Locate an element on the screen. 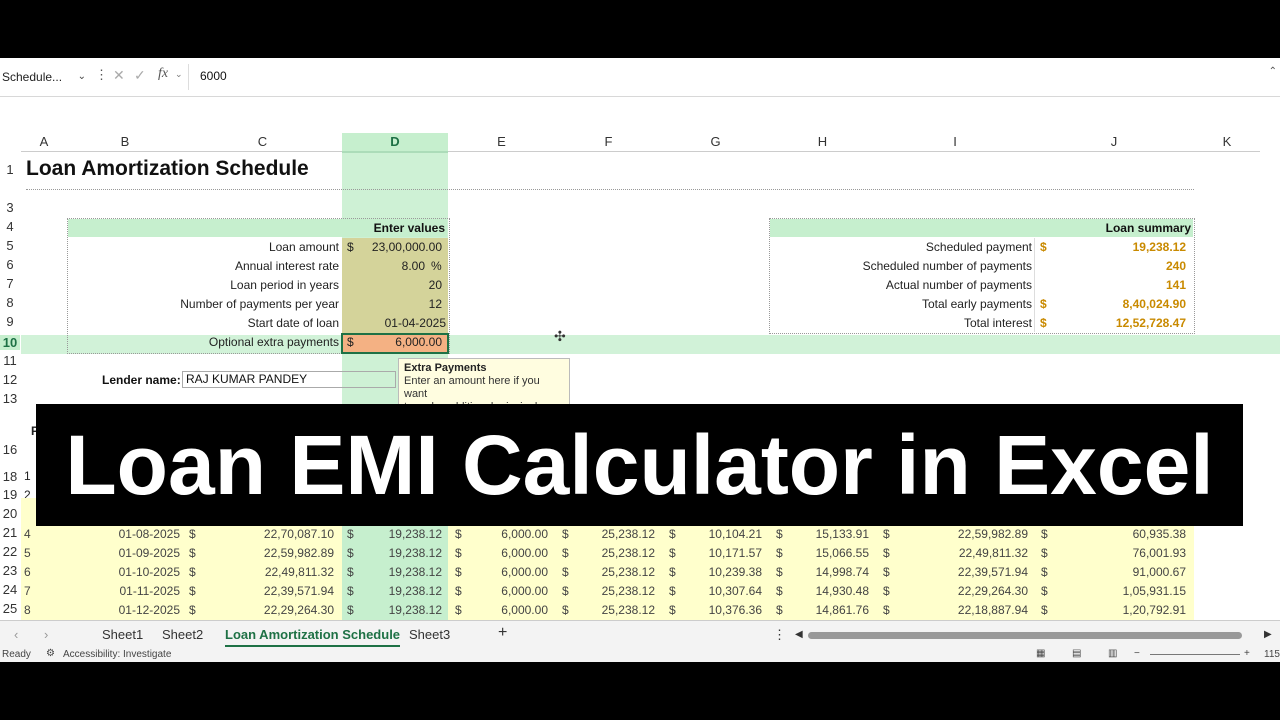  scroll-right-icon: ▶ is located at coordinates (1268, 634).